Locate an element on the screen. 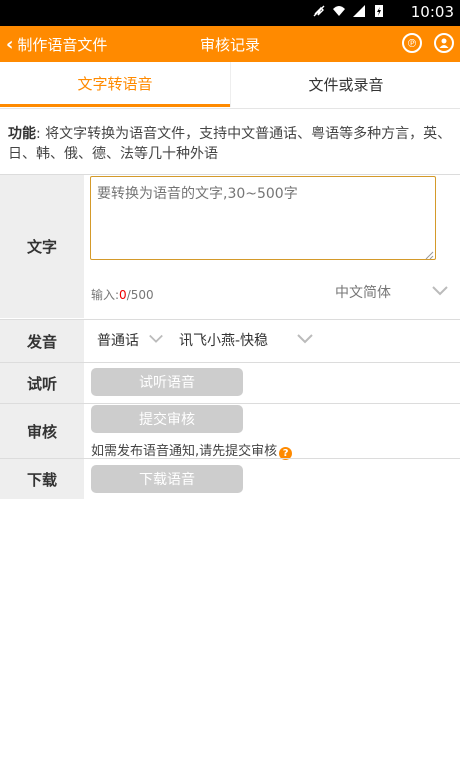  dialect-select: 普通话 is located at coordinates (118, 340).